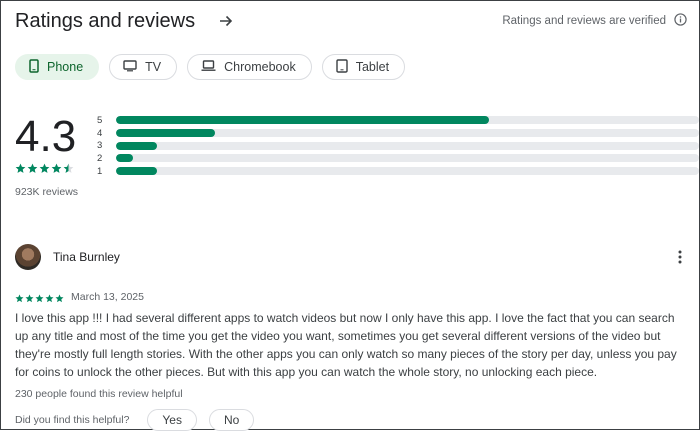 This screenshot has width=700, height=431. Describe the element at coordinates (99, 394) in the screenshot. I see `helpful-count: 230 people found this review helpful` at that location.